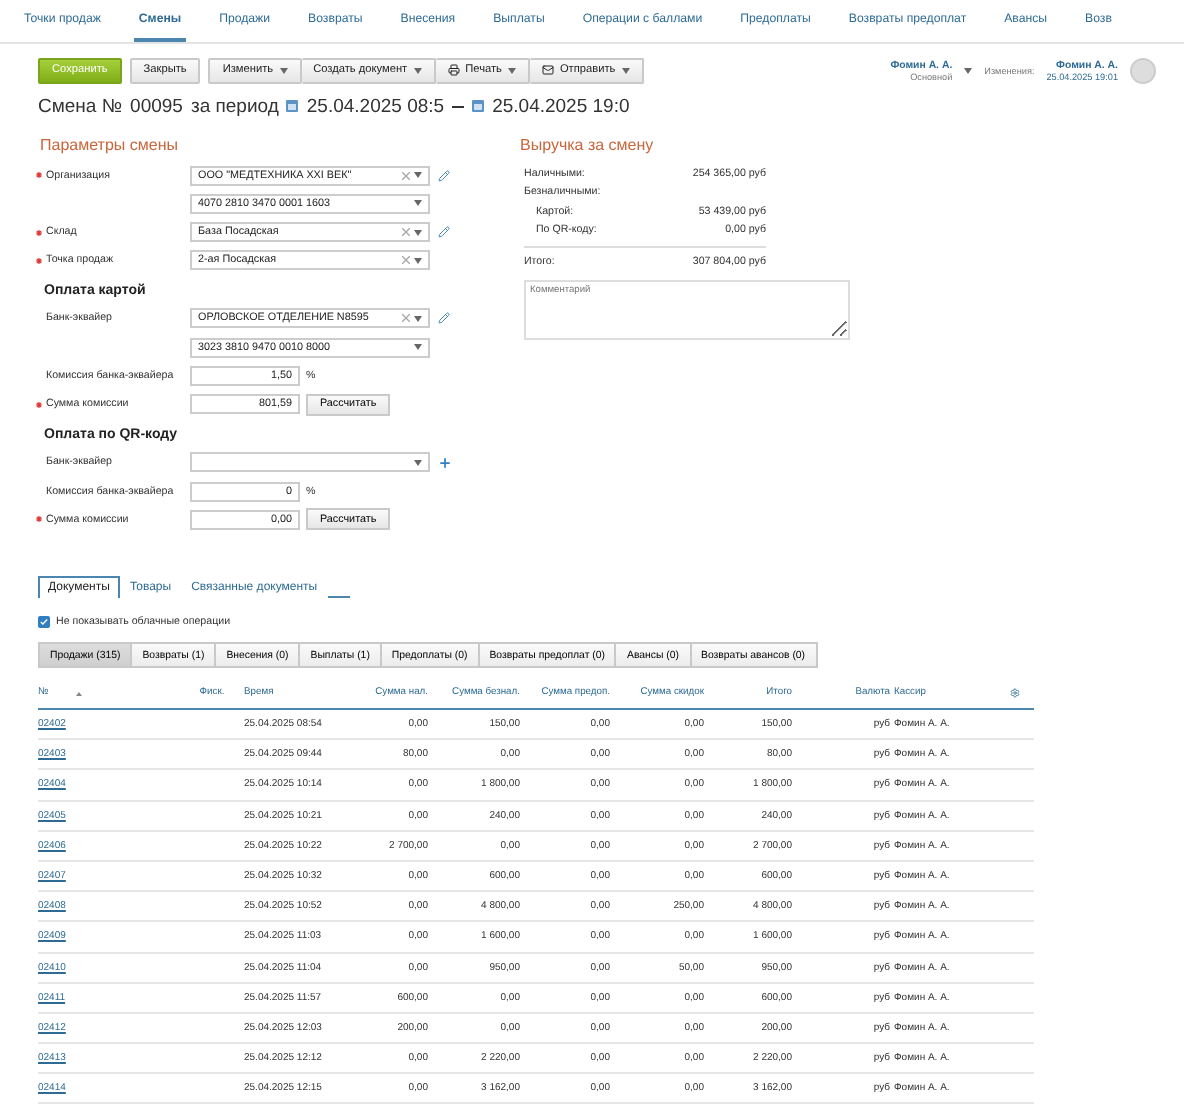 The height and width of the screenshot is (1116, 1184). Describe the element at coordinates (1143, 70) in the screenshot. I see `avatar` at that location.